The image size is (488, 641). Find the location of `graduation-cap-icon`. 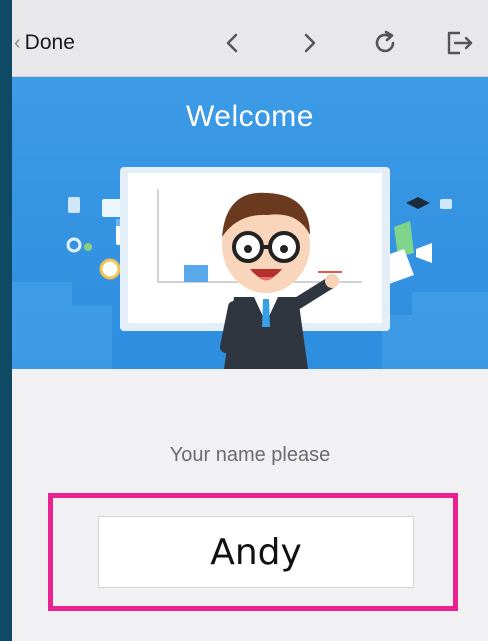

graduation-cap-icon is located at coordinates (418, 203).